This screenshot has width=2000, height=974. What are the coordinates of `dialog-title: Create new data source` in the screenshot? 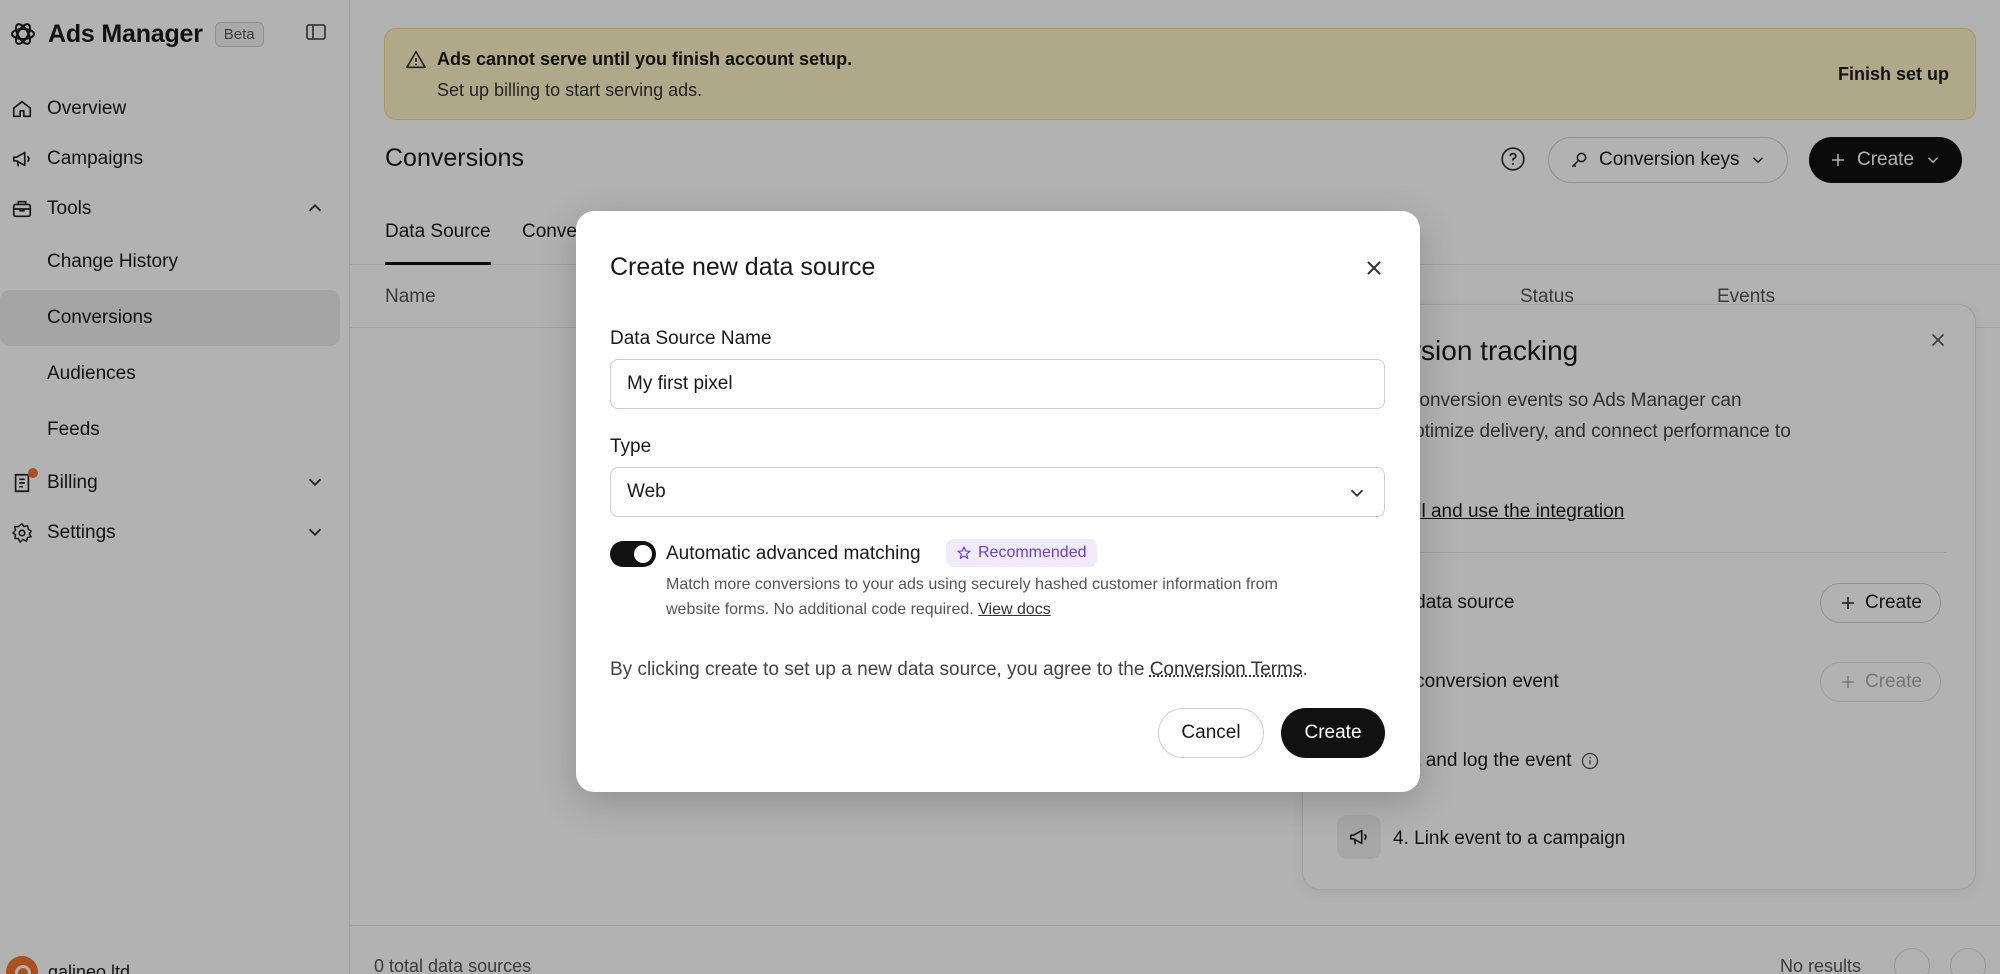 It's located at (742, 267).